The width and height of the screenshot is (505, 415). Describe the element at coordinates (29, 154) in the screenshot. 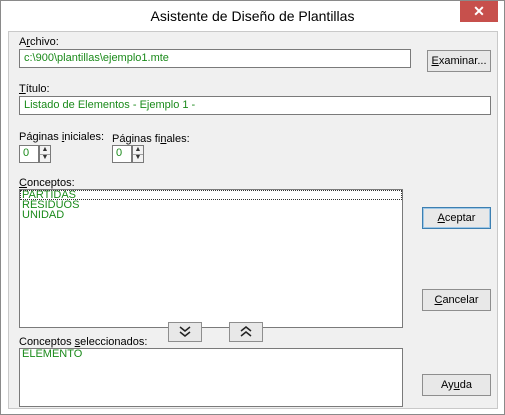

I see `paginas-iniciales-input: 0` at that location.